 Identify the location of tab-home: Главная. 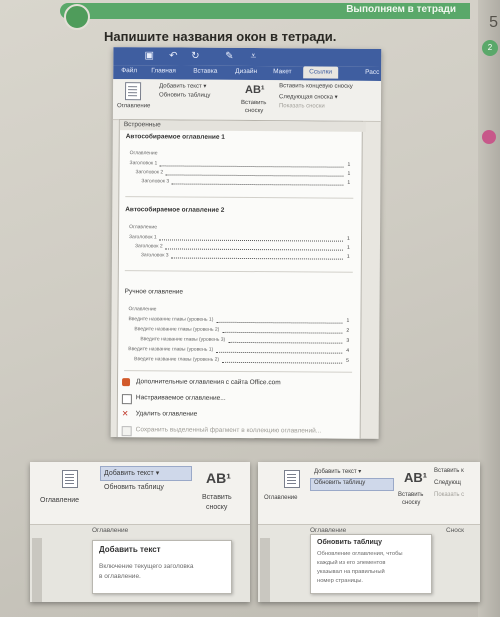
(163, 70).